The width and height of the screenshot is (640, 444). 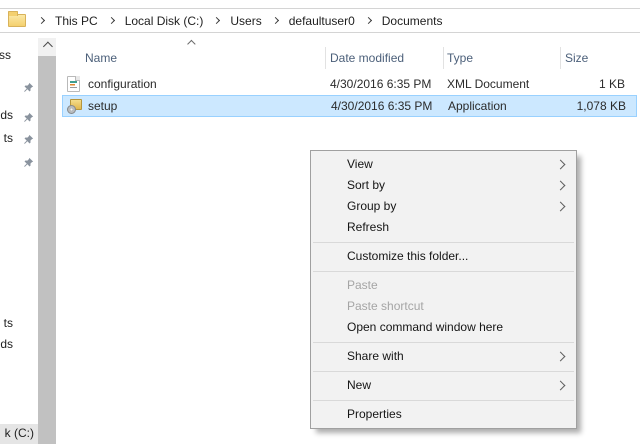 What do you see at coordinates (460, 58) in the screenshot?
I see `column-header-type: Type` at bounding box center [460, 58].